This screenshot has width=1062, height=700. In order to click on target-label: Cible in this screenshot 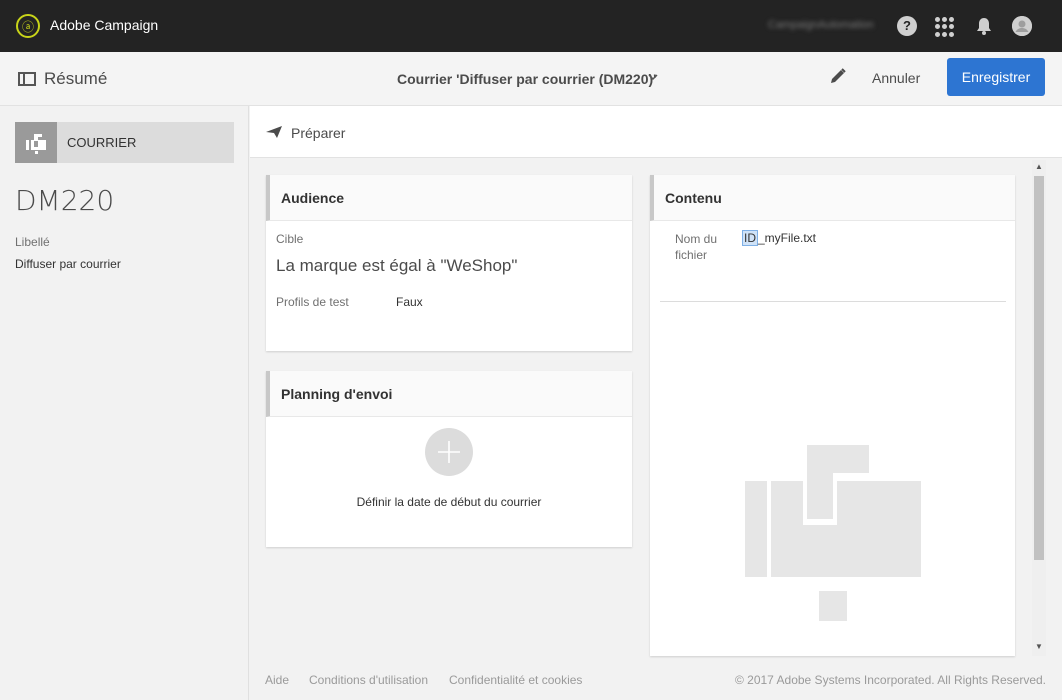, I will do `click(290, 239)`.